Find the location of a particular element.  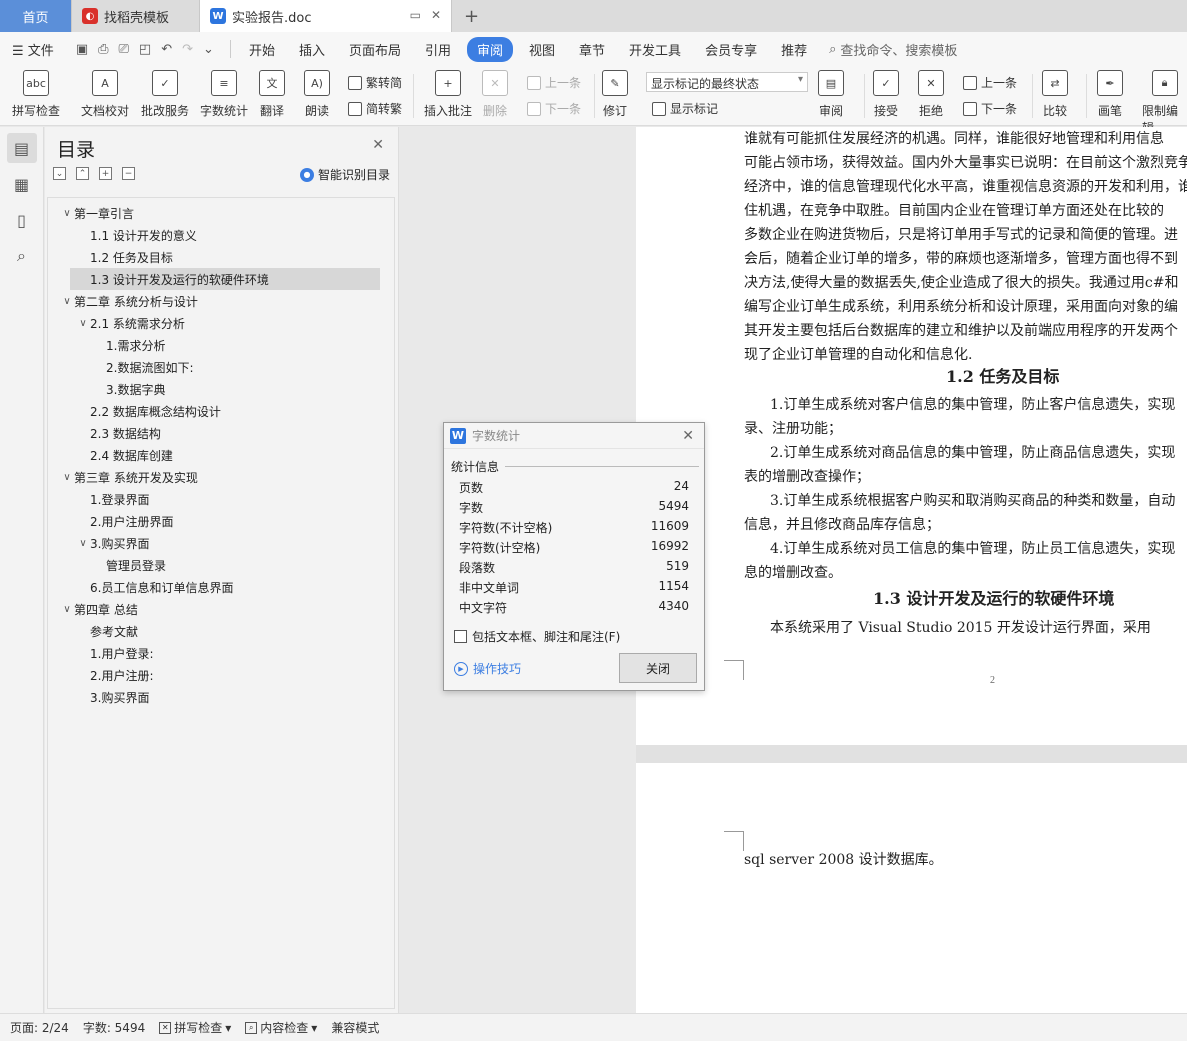

save-icon: ▣ is located at coordinates (82, 49).